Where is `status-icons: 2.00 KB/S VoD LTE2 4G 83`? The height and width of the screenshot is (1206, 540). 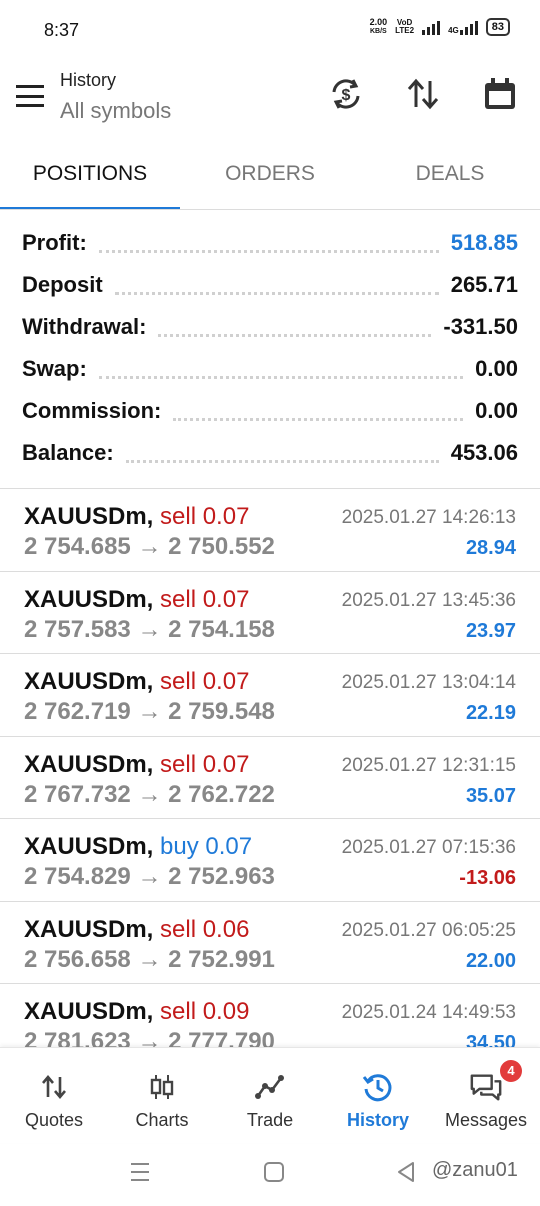 status-icons: 2.00 KB/S VoD LTE2 4G 83 is located at coordinates (440, 27).